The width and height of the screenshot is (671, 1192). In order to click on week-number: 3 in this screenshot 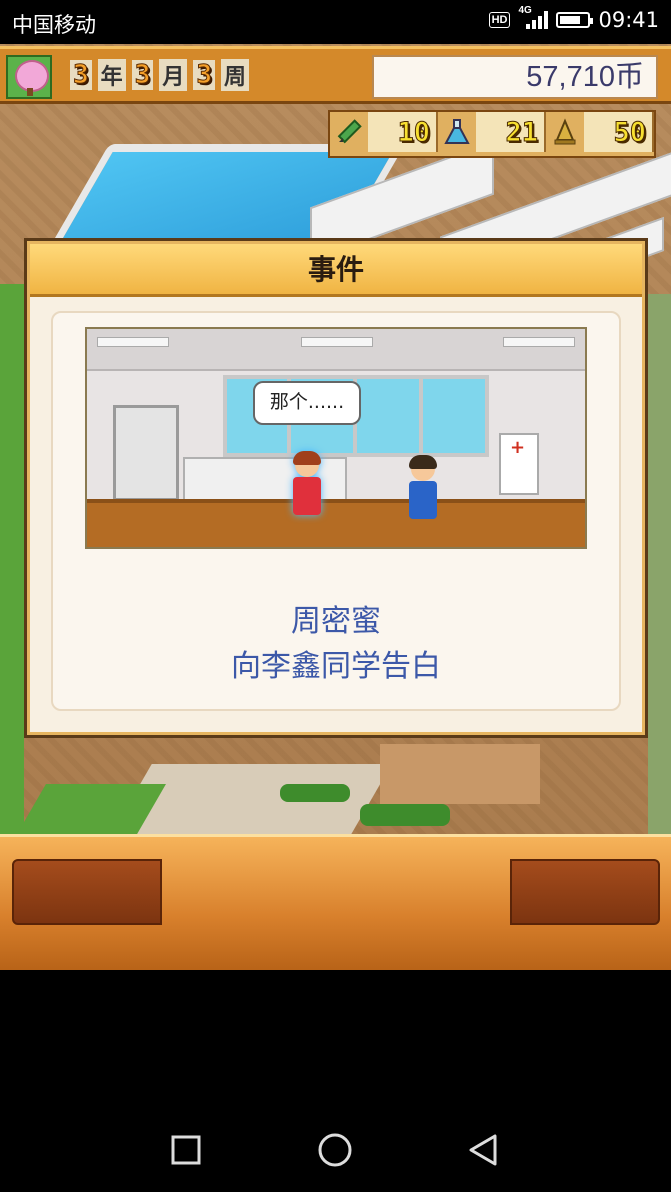, I will do `click(204, 75)`.